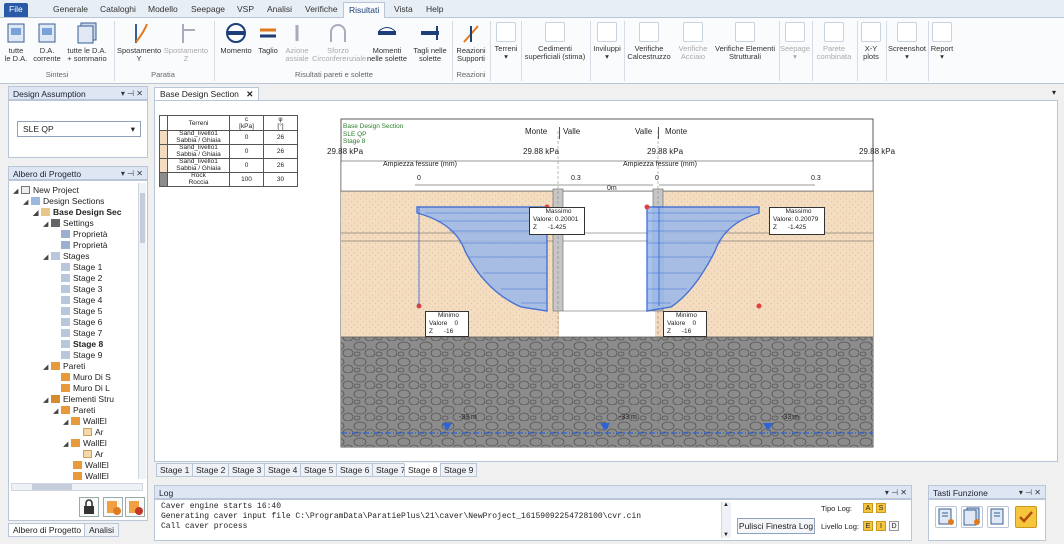  I want to click on parete-combinata-button: Parete combinata, so click(834, 47).